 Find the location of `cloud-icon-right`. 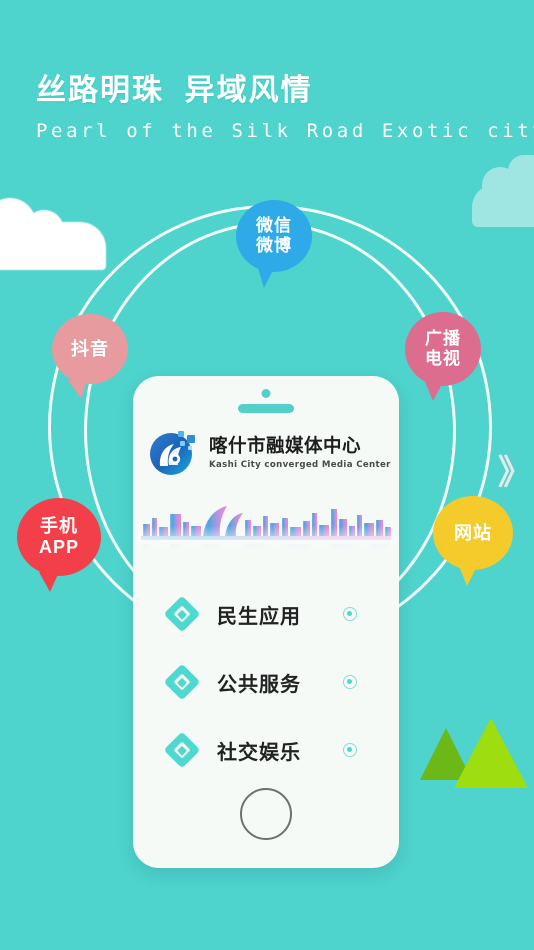

cloud-icon-right is located at coordinates (503, 191).